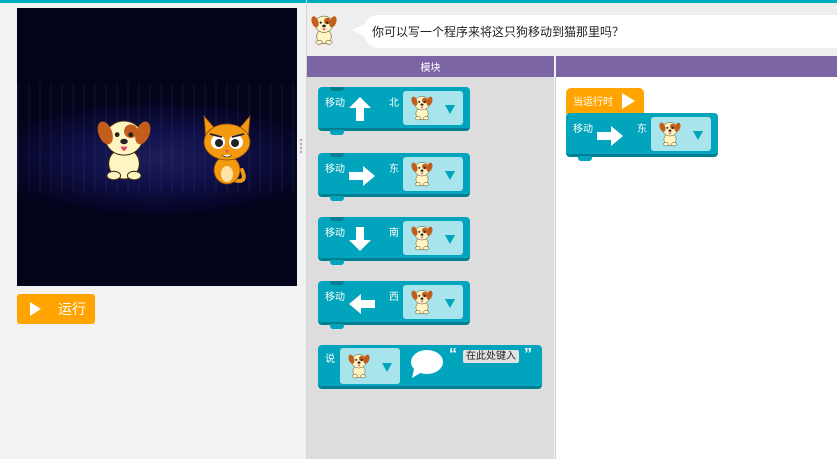 The image size is (837, 459). I want to click on direction-label: 北, so click(394, 103).